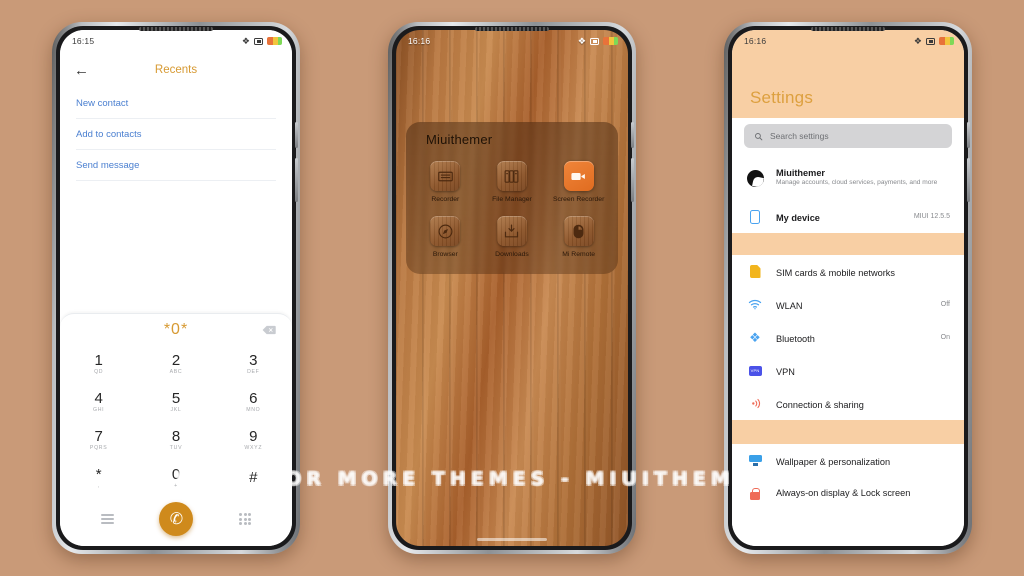 The image size is (1024, 576). What do you see at coordinates (445, 237) in the screenshot?
I see `app-browser: Browser` at bounding box center [445, 237].